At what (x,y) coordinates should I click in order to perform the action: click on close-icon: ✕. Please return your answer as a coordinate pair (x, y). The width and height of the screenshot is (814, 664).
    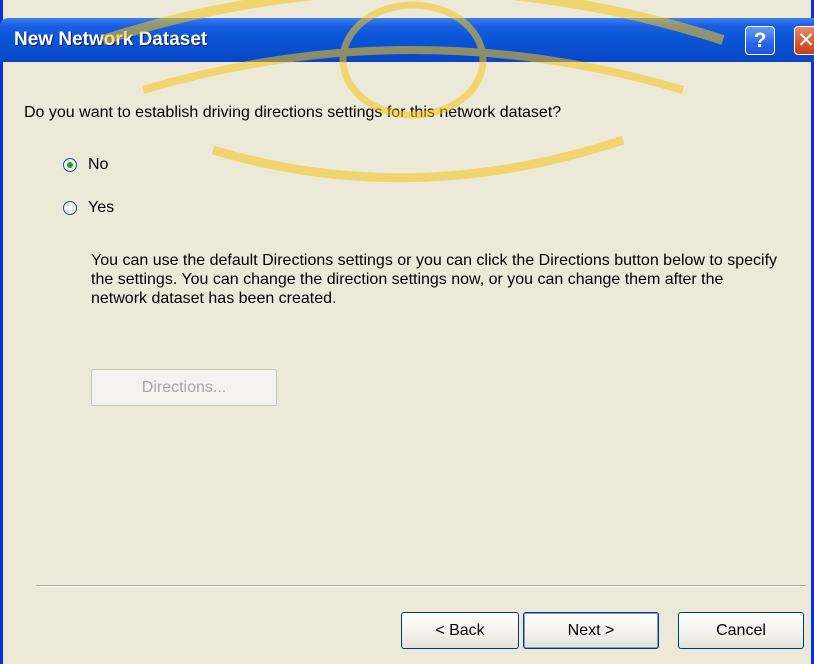
    Looking at the image, I should click on (805, 40).